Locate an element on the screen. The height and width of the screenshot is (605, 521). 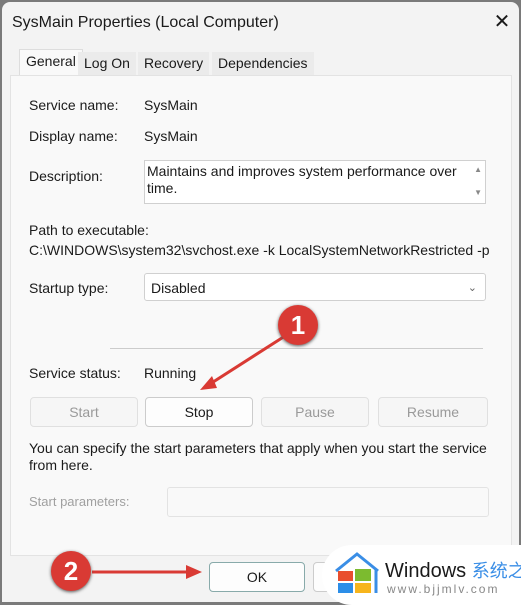
watermark-suffix: 系统之家 is located at coordinates (496, 571).